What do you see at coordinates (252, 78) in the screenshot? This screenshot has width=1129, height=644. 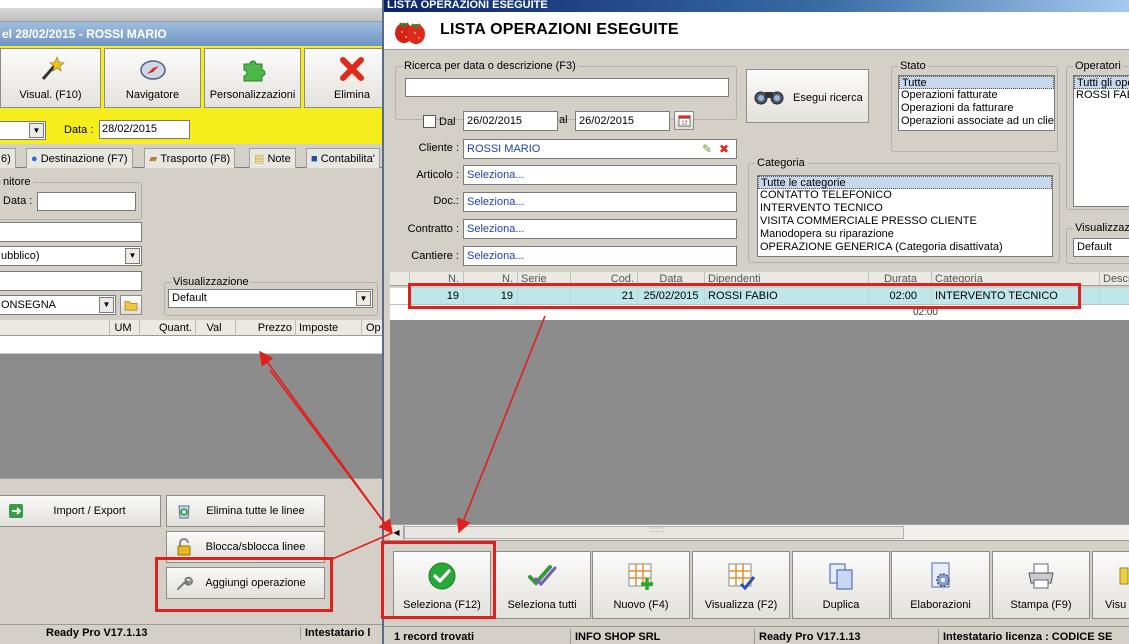 I see `personalizzazioni-button: Personalizzazioni` at bounding box center [252, 78].